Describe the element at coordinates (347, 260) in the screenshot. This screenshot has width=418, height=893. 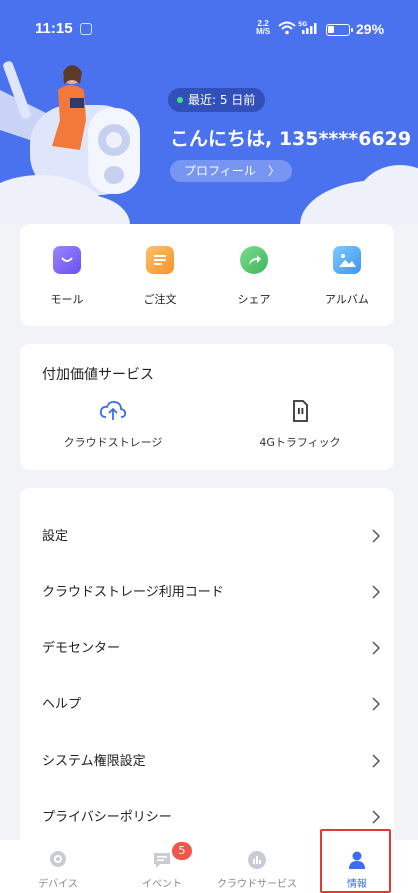
I see `album-icon` at that location.